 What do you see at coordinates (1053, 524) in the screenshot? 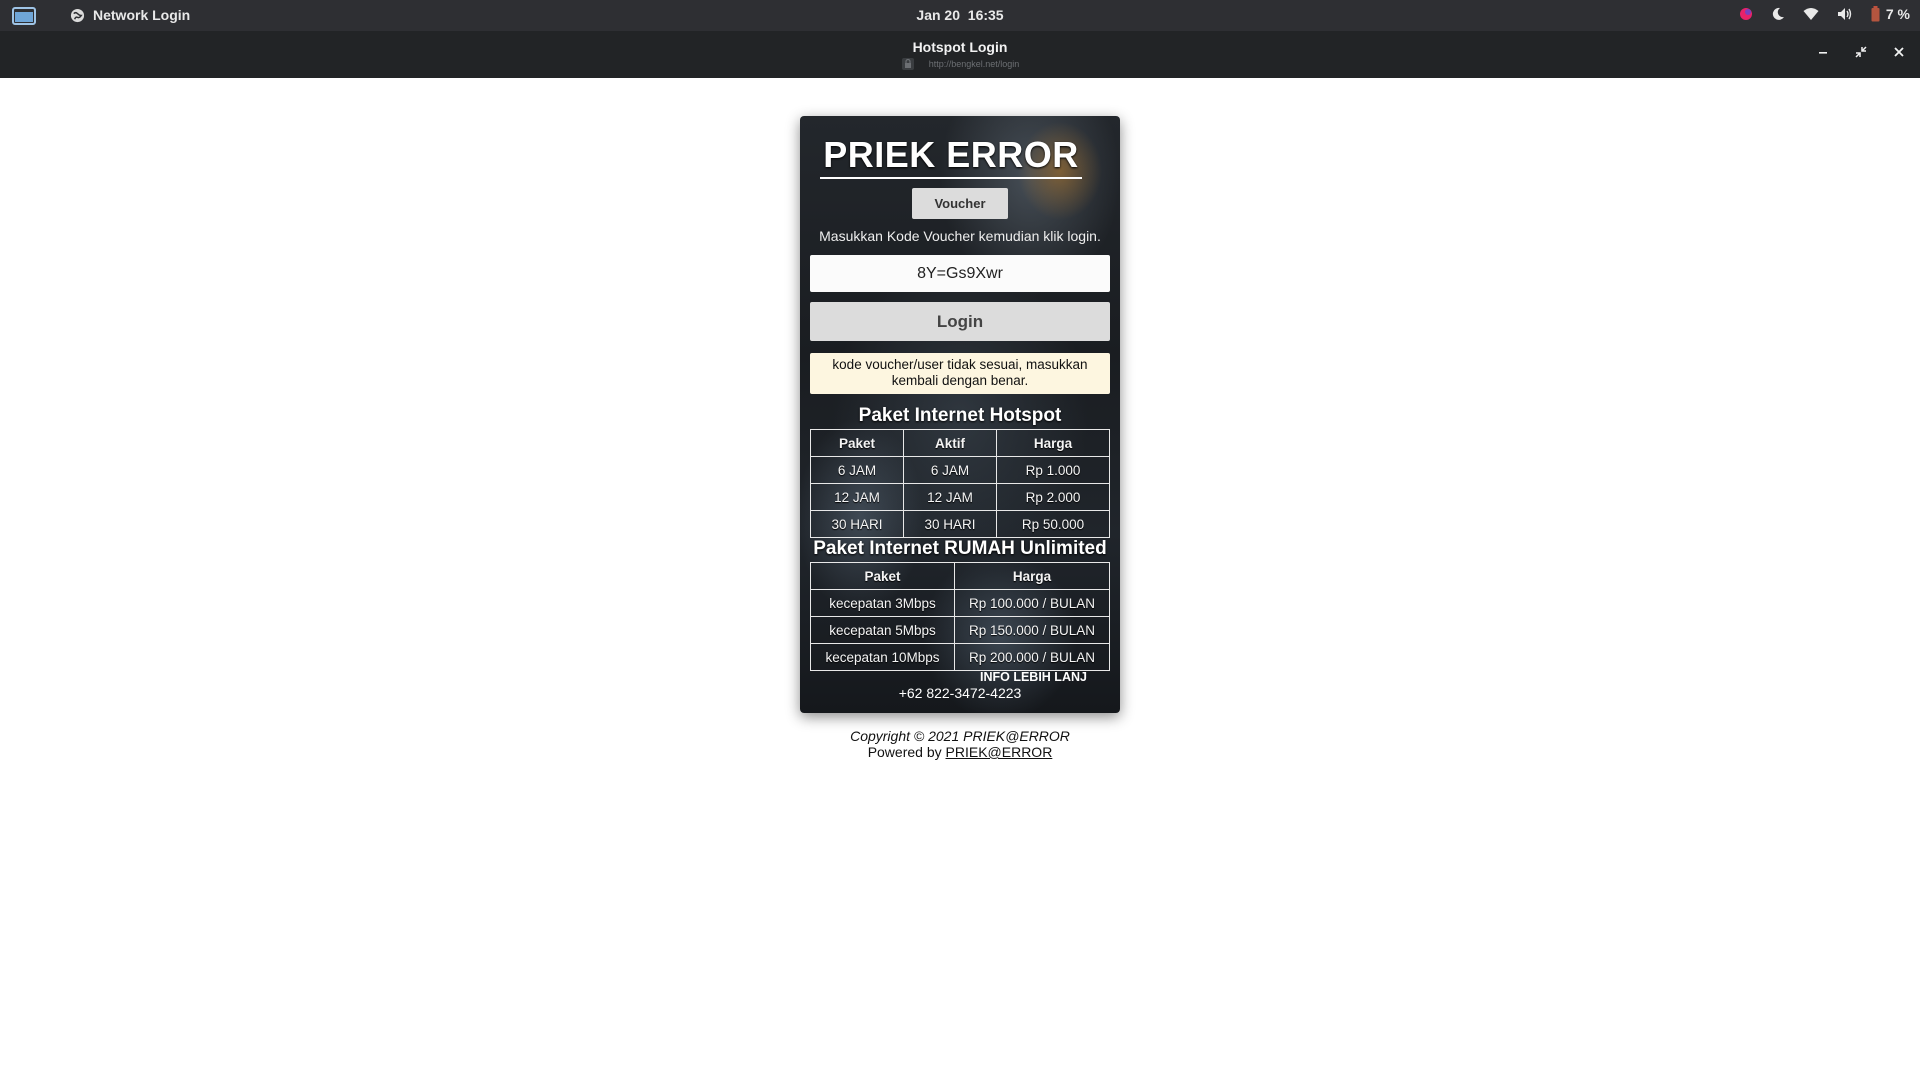
I see `table-cell: Rp 50.000` at bounding box center [1053, 524].